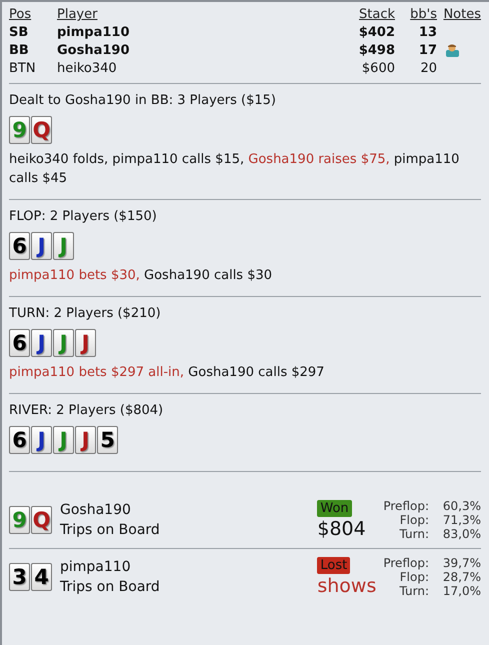  Describe the element at coordinates (167, 373) in the screenshot. I see `action-text: pimpa110 bets $297 all-in, Gosha190 calls $297` at that location.